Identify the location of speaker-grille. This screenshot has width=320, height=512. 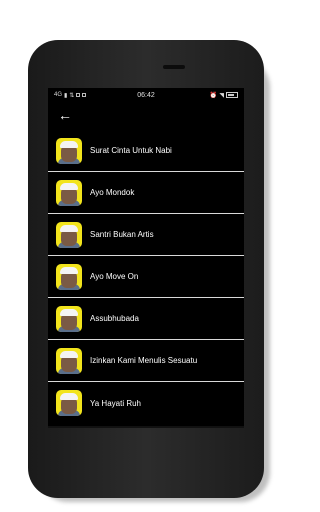
(174, 67).